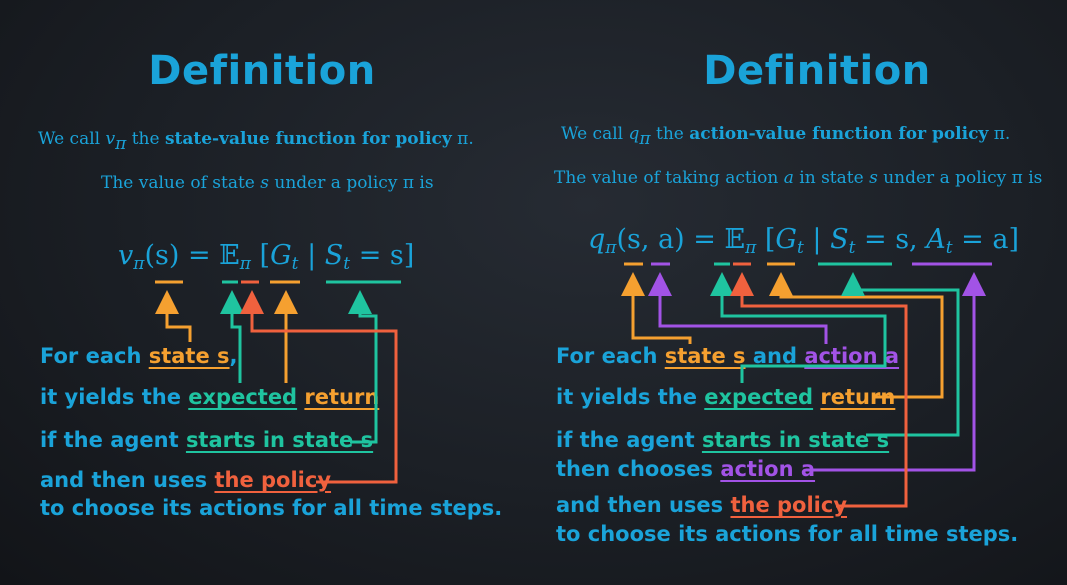  Describe the element at coordinates (319, 387) in the screenshot. I see `left-arrow-policy` at that location.